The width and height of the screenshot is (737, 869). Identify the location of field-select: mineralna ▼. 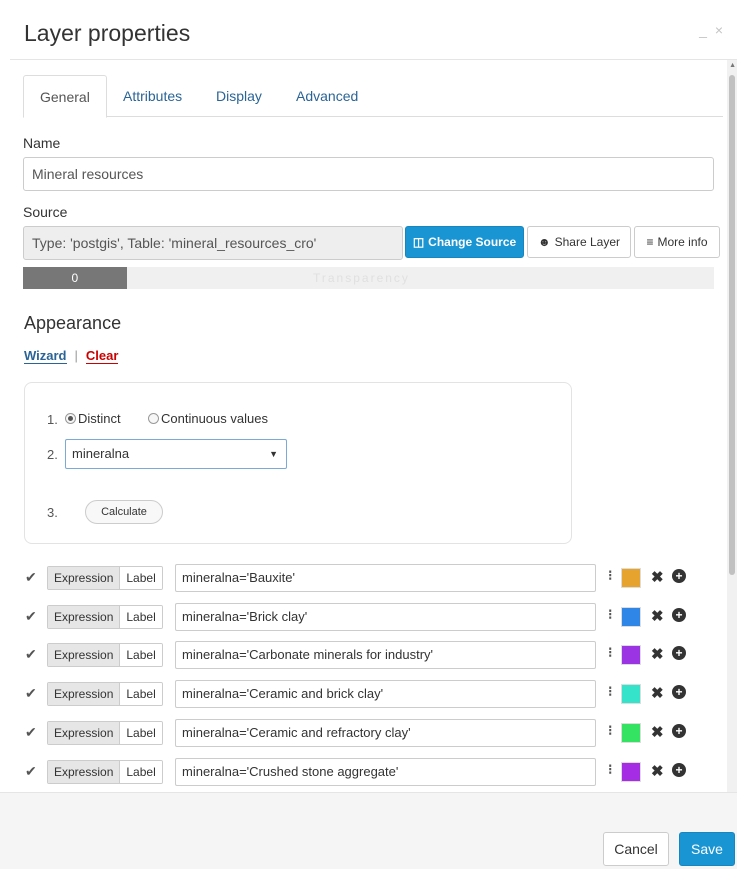
(176, 454).